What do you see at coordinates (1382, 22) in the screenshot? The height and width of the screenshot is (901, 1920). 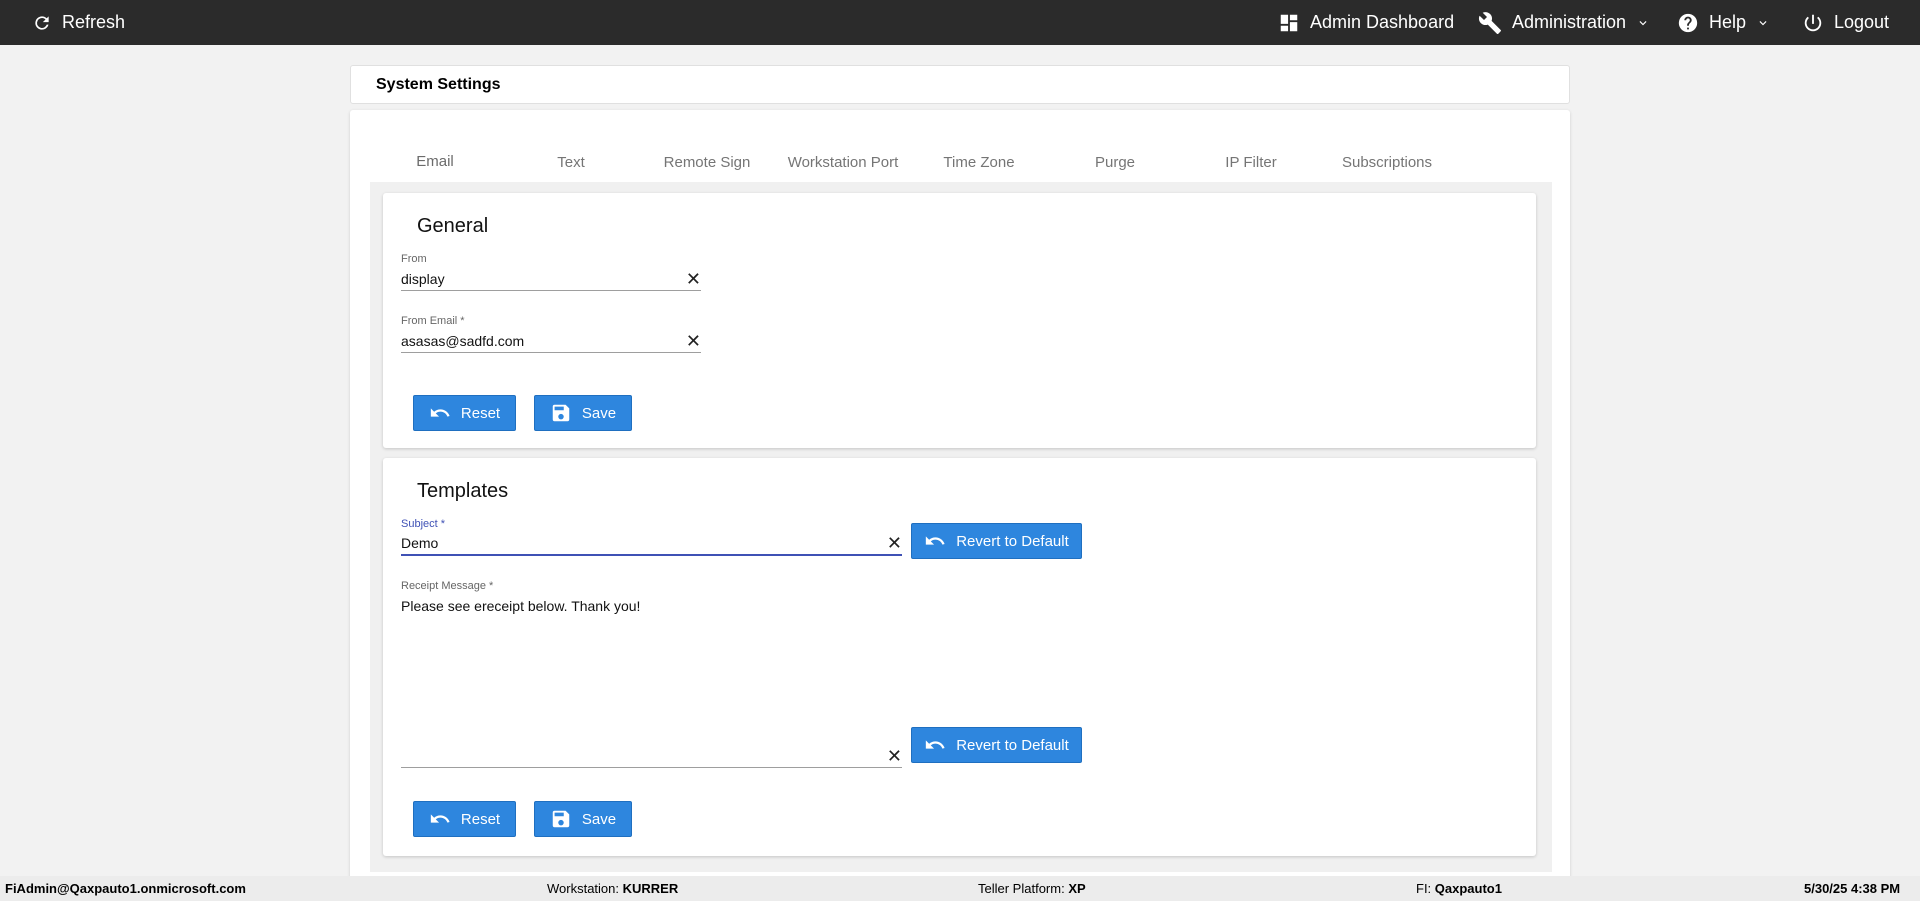 I see `admin-dashboard-label: Admin Dashboard` at bounding box center [1382, 22].